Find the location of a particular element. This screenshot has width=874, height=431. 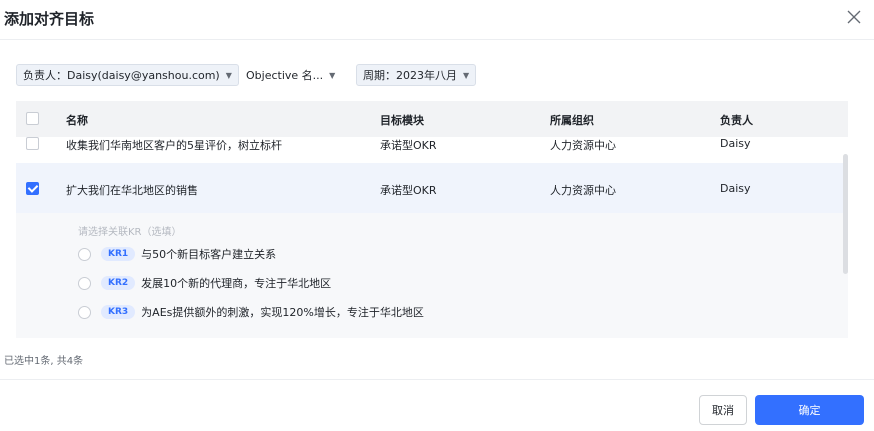

table-row: 扩大我们在华北地区的销售 承诺型OKR 人力资源中心 Daisy is located at coordinates (432, 188).